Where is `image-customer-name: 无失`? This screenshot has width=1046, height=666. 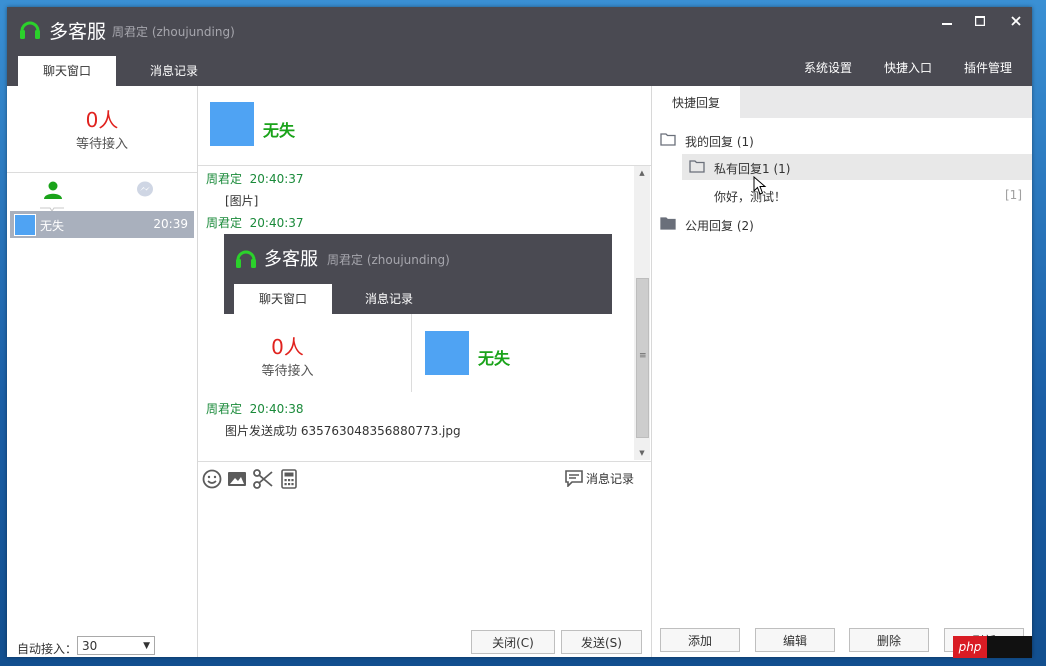 image-customer-name: 无失 is located at coordinates (494, 358).